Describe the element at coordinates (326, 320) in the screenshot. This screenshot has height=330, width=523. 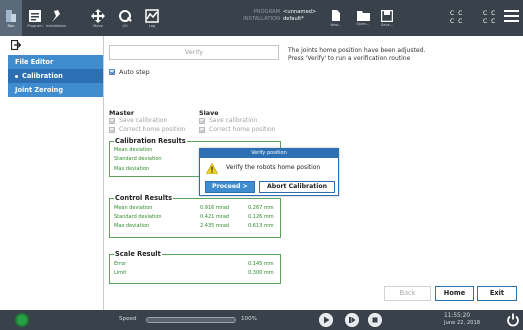
I see `play-icon` at that location.